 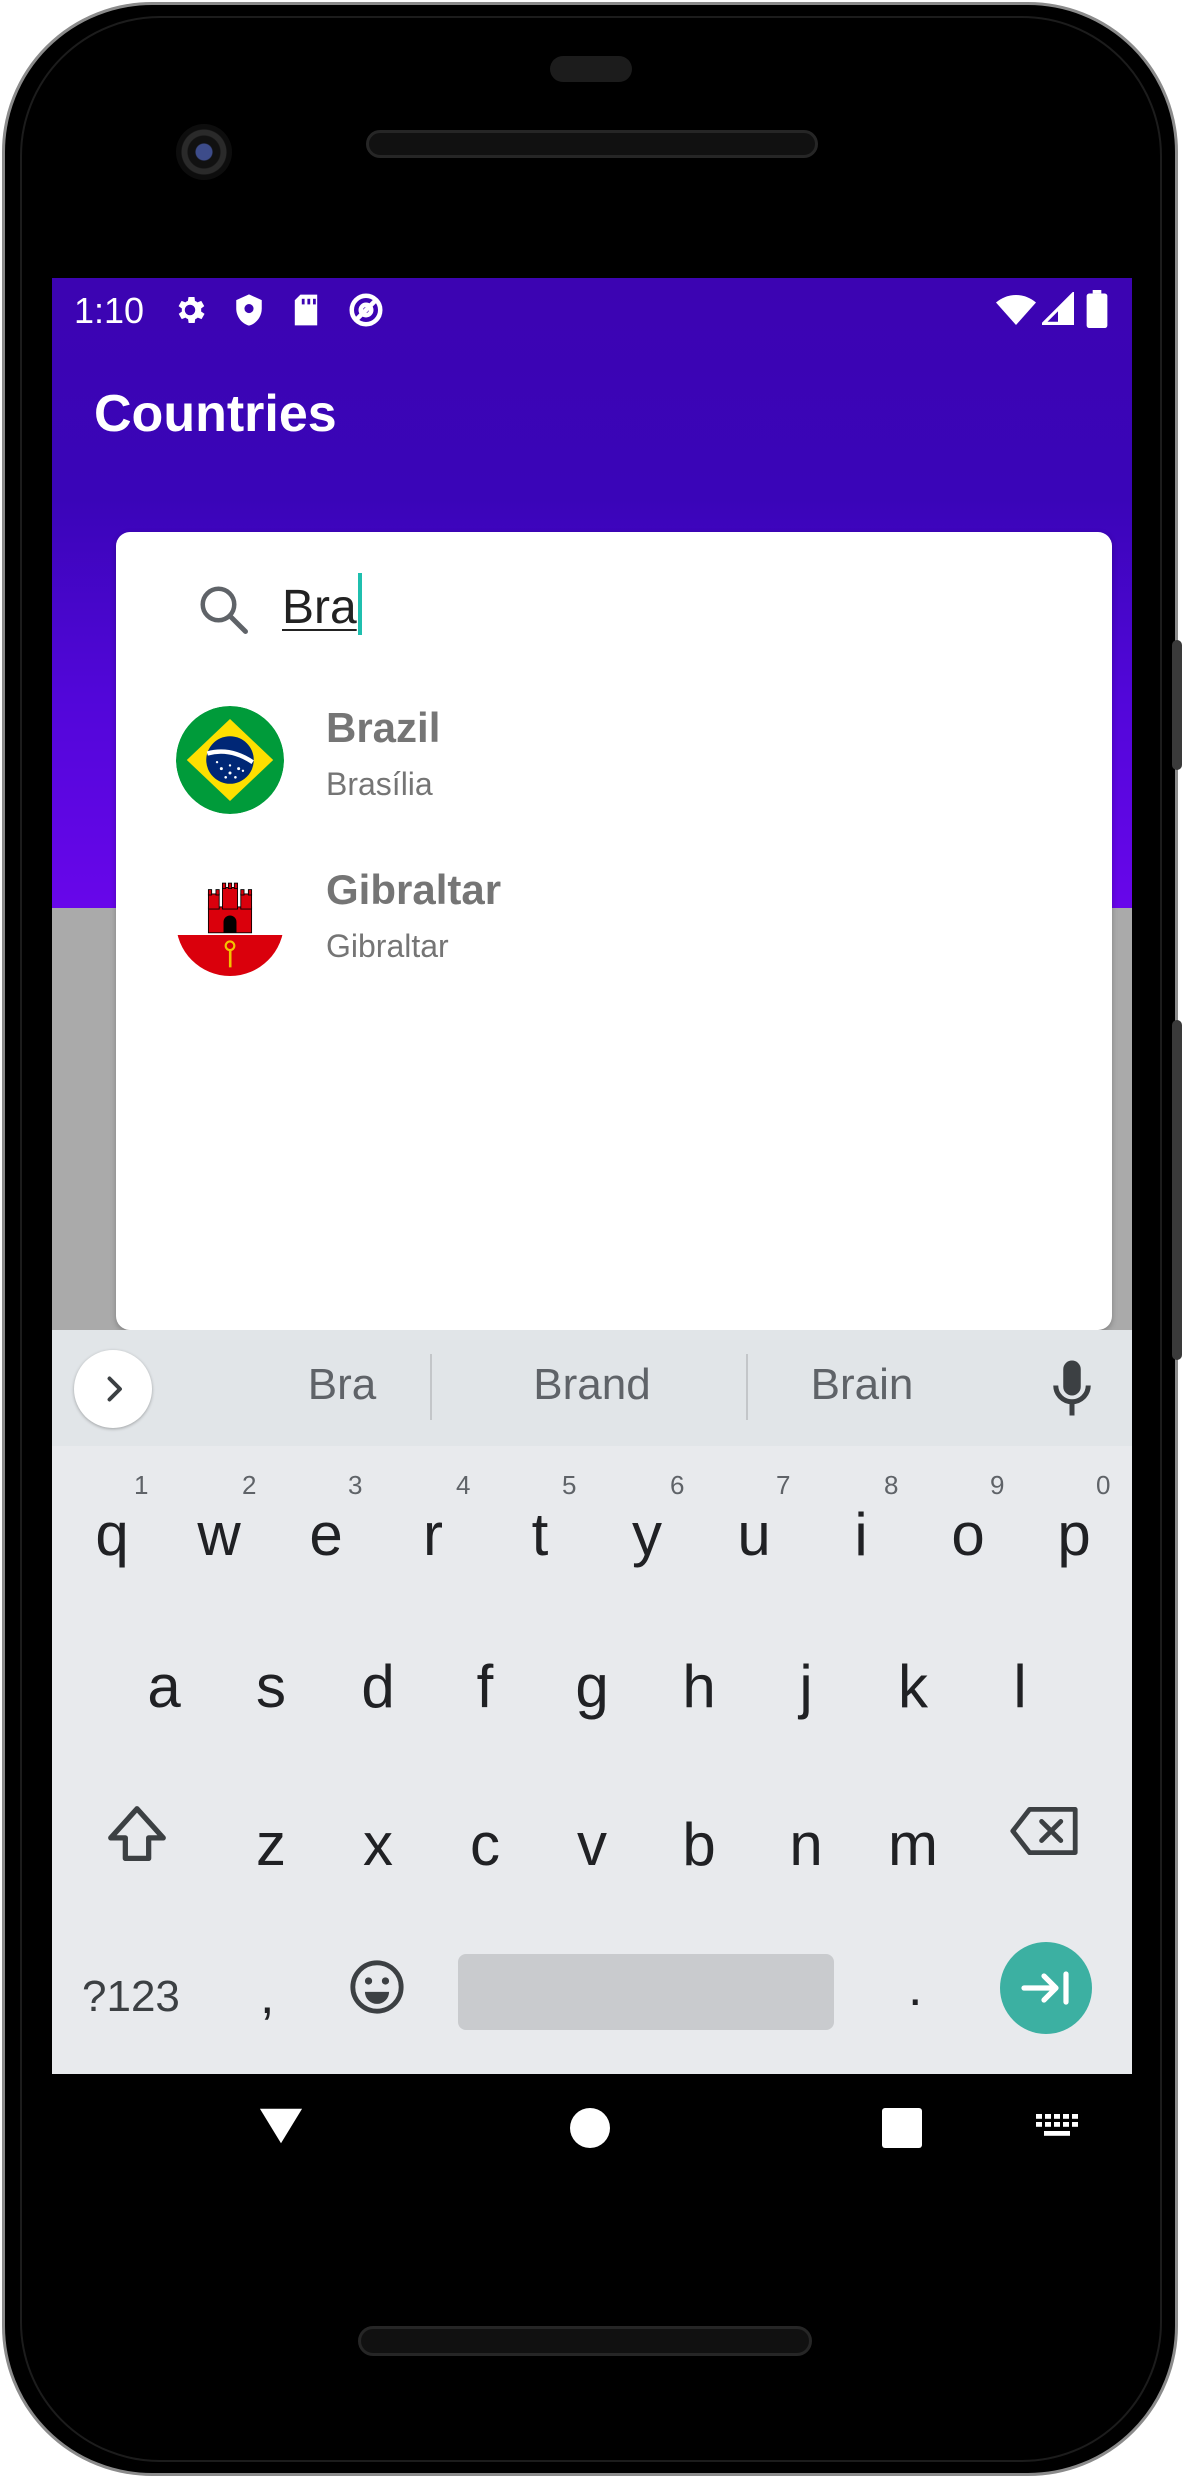 I want to click on app-title: Countries, so click(x=215, y=414).